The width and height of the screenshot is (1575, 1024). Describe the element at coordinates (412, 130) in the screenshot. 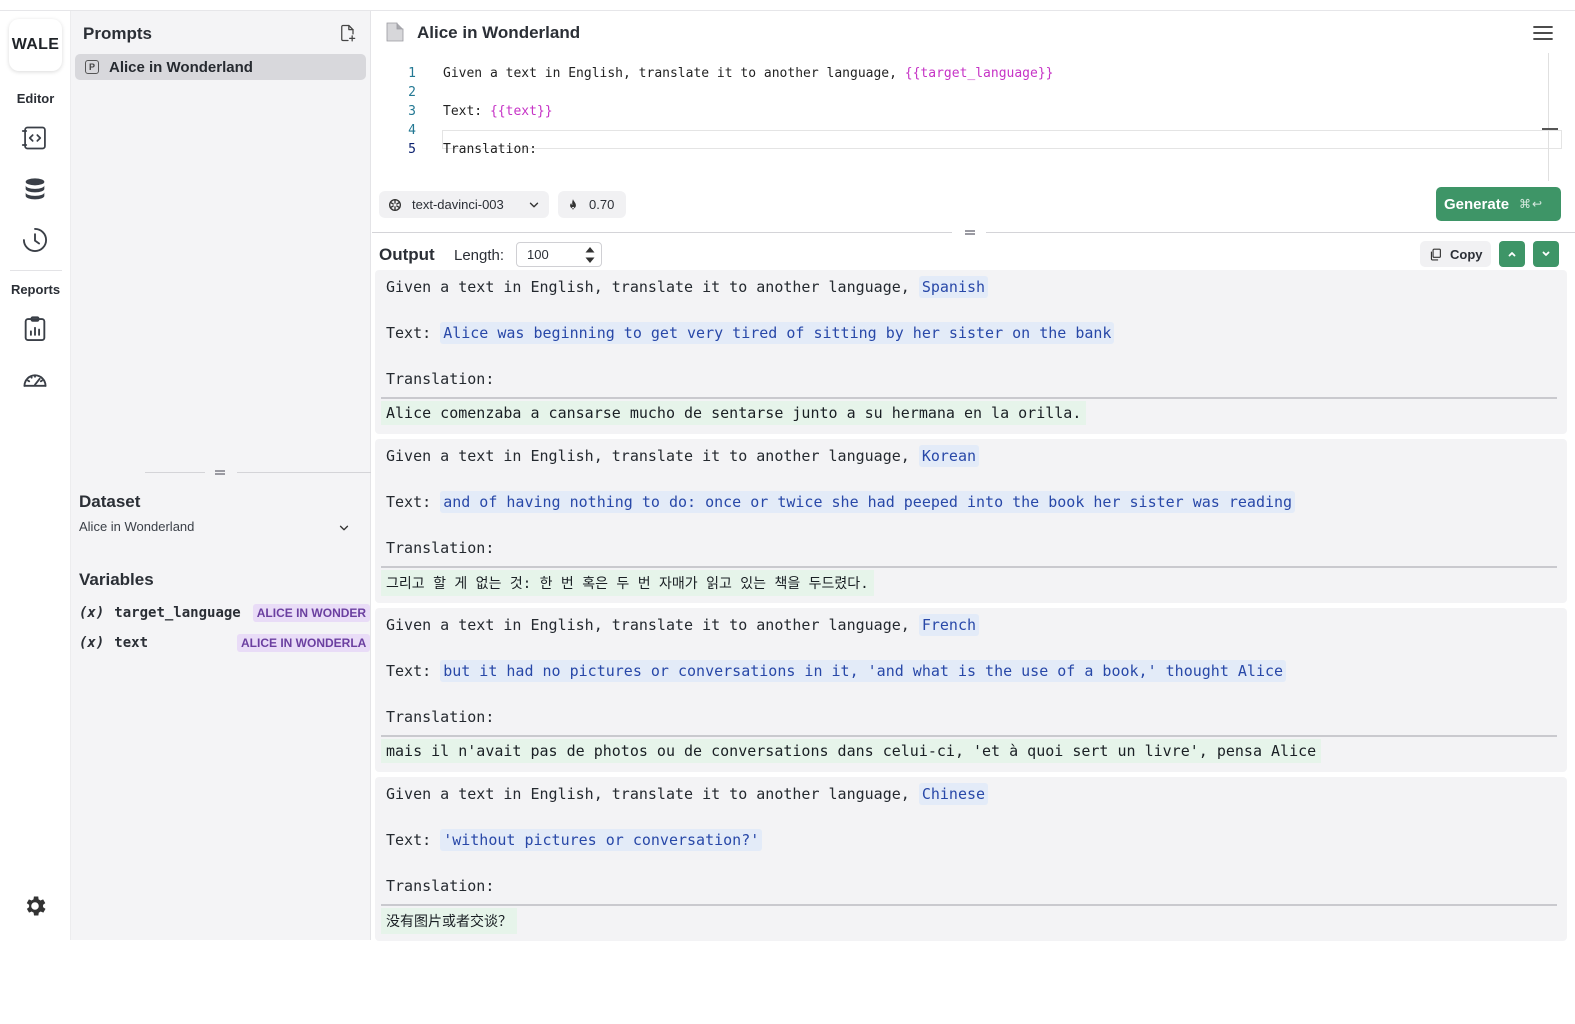

I see `line-number: 4` at that location.